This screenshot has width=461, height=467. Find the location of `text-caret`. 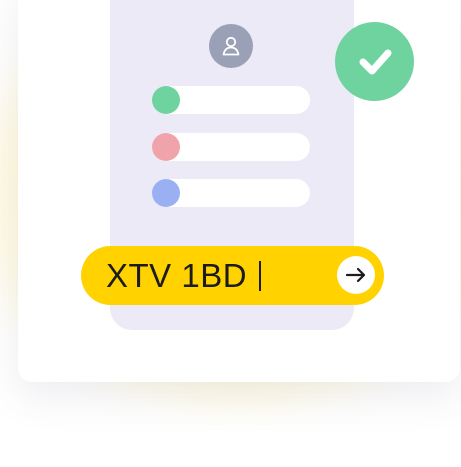

text-caret is located at coordinates (260, 276).